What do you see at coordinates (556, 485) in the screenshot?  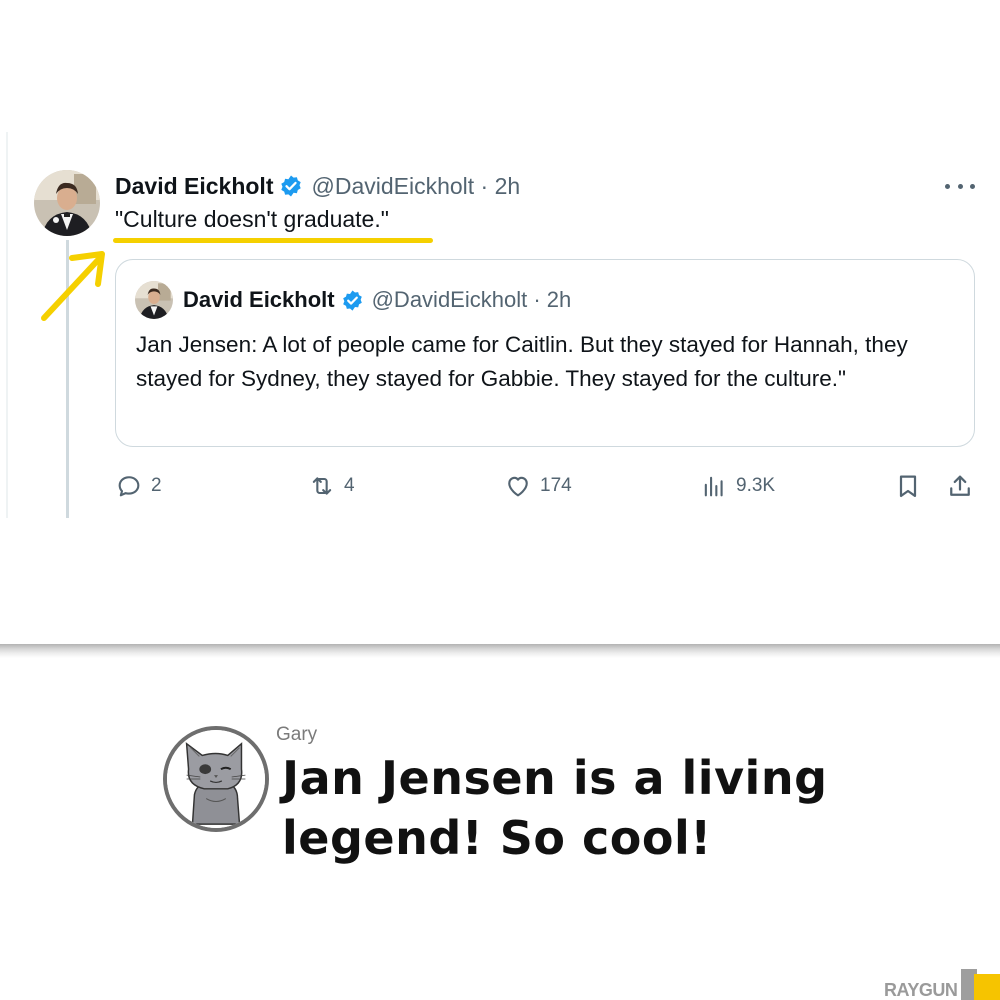 I see `like-count: 174` at bounding box center [556, 485].